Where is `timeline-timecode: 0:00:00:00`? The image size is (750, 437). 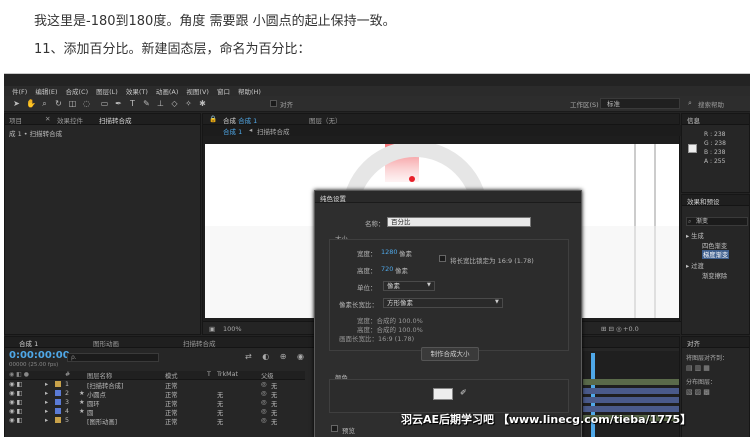 timeline-timecode: 0:00:00:00 is located at coordinates (39, 355).